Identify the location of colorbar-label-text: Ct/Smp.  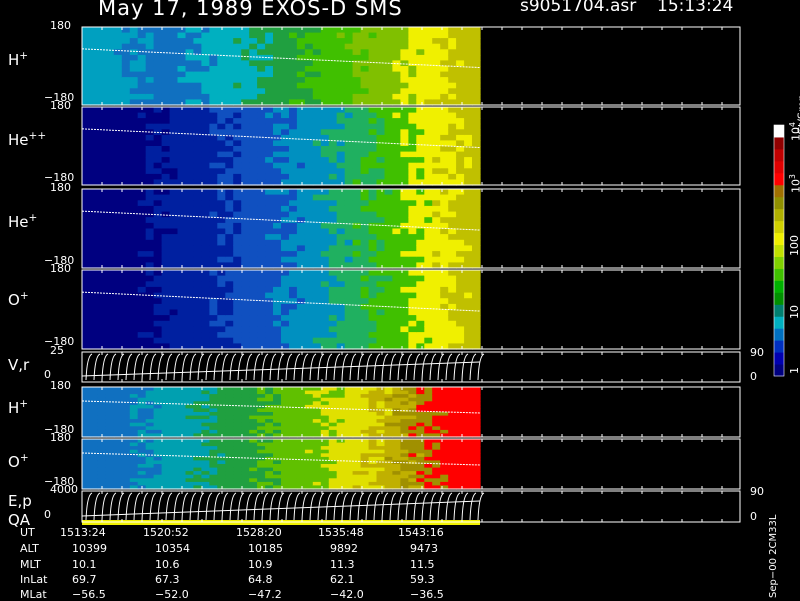
(798, 114).